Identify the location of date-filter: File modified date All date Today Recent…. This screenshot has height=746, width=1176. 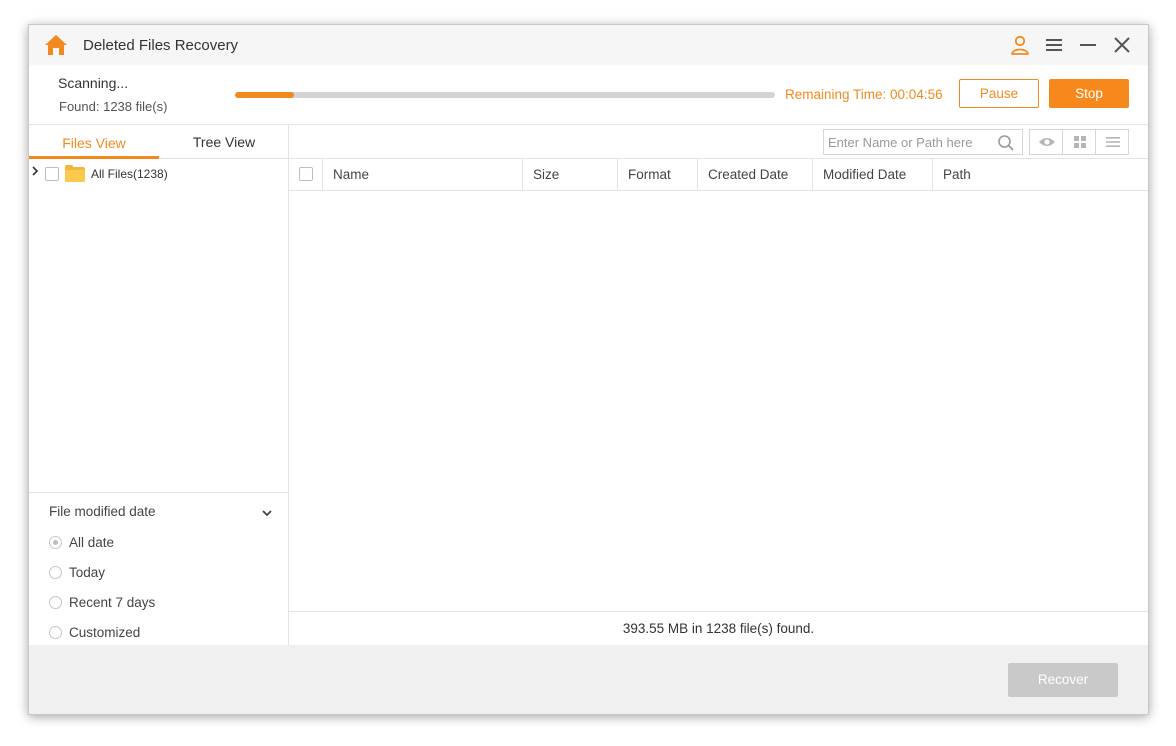
(159, 568).